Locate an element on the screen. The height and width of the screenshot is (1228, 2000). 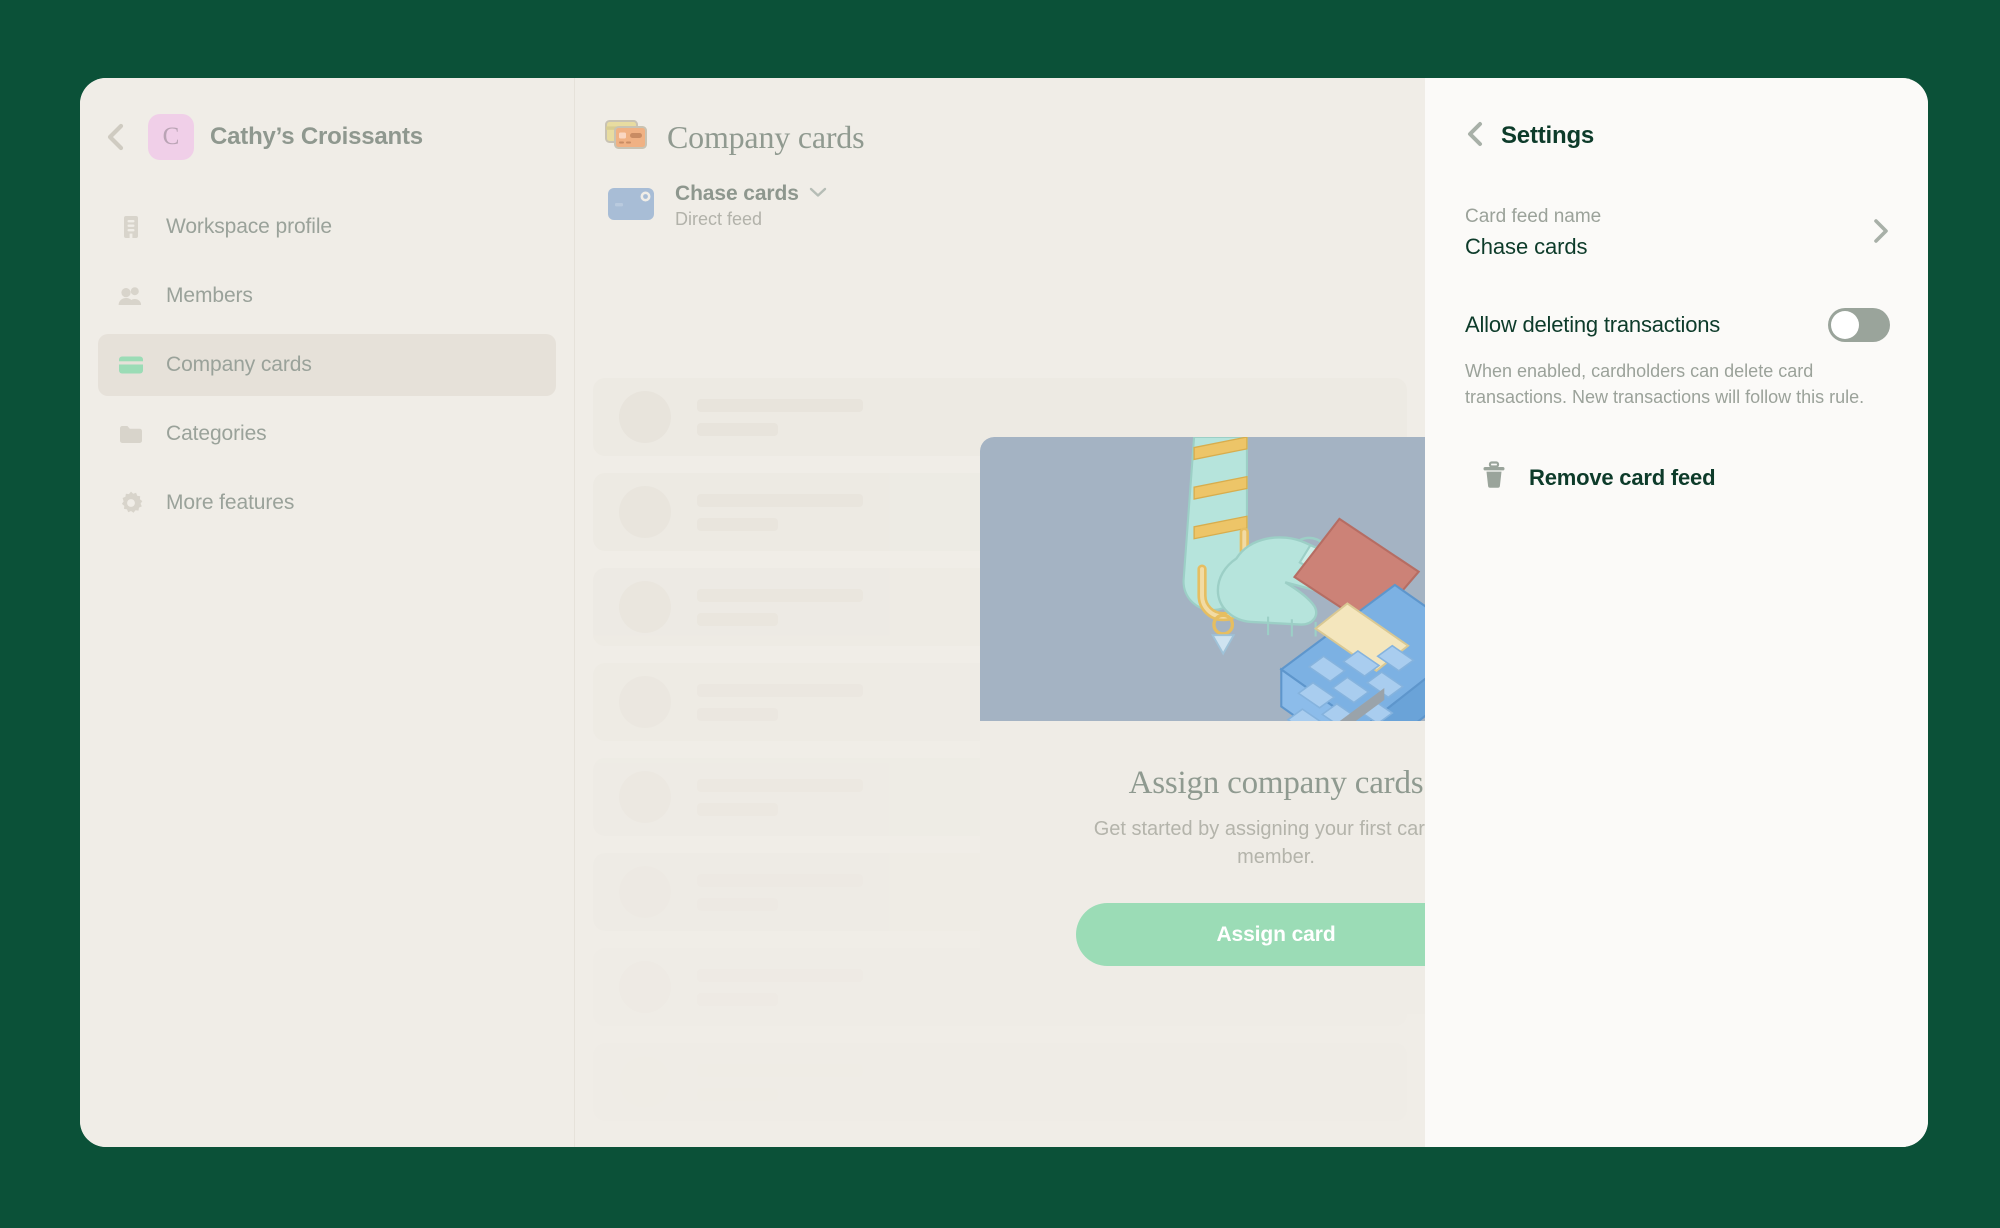
sidebar-item-company-cards: Company cards is located at coordinates (327, 365).